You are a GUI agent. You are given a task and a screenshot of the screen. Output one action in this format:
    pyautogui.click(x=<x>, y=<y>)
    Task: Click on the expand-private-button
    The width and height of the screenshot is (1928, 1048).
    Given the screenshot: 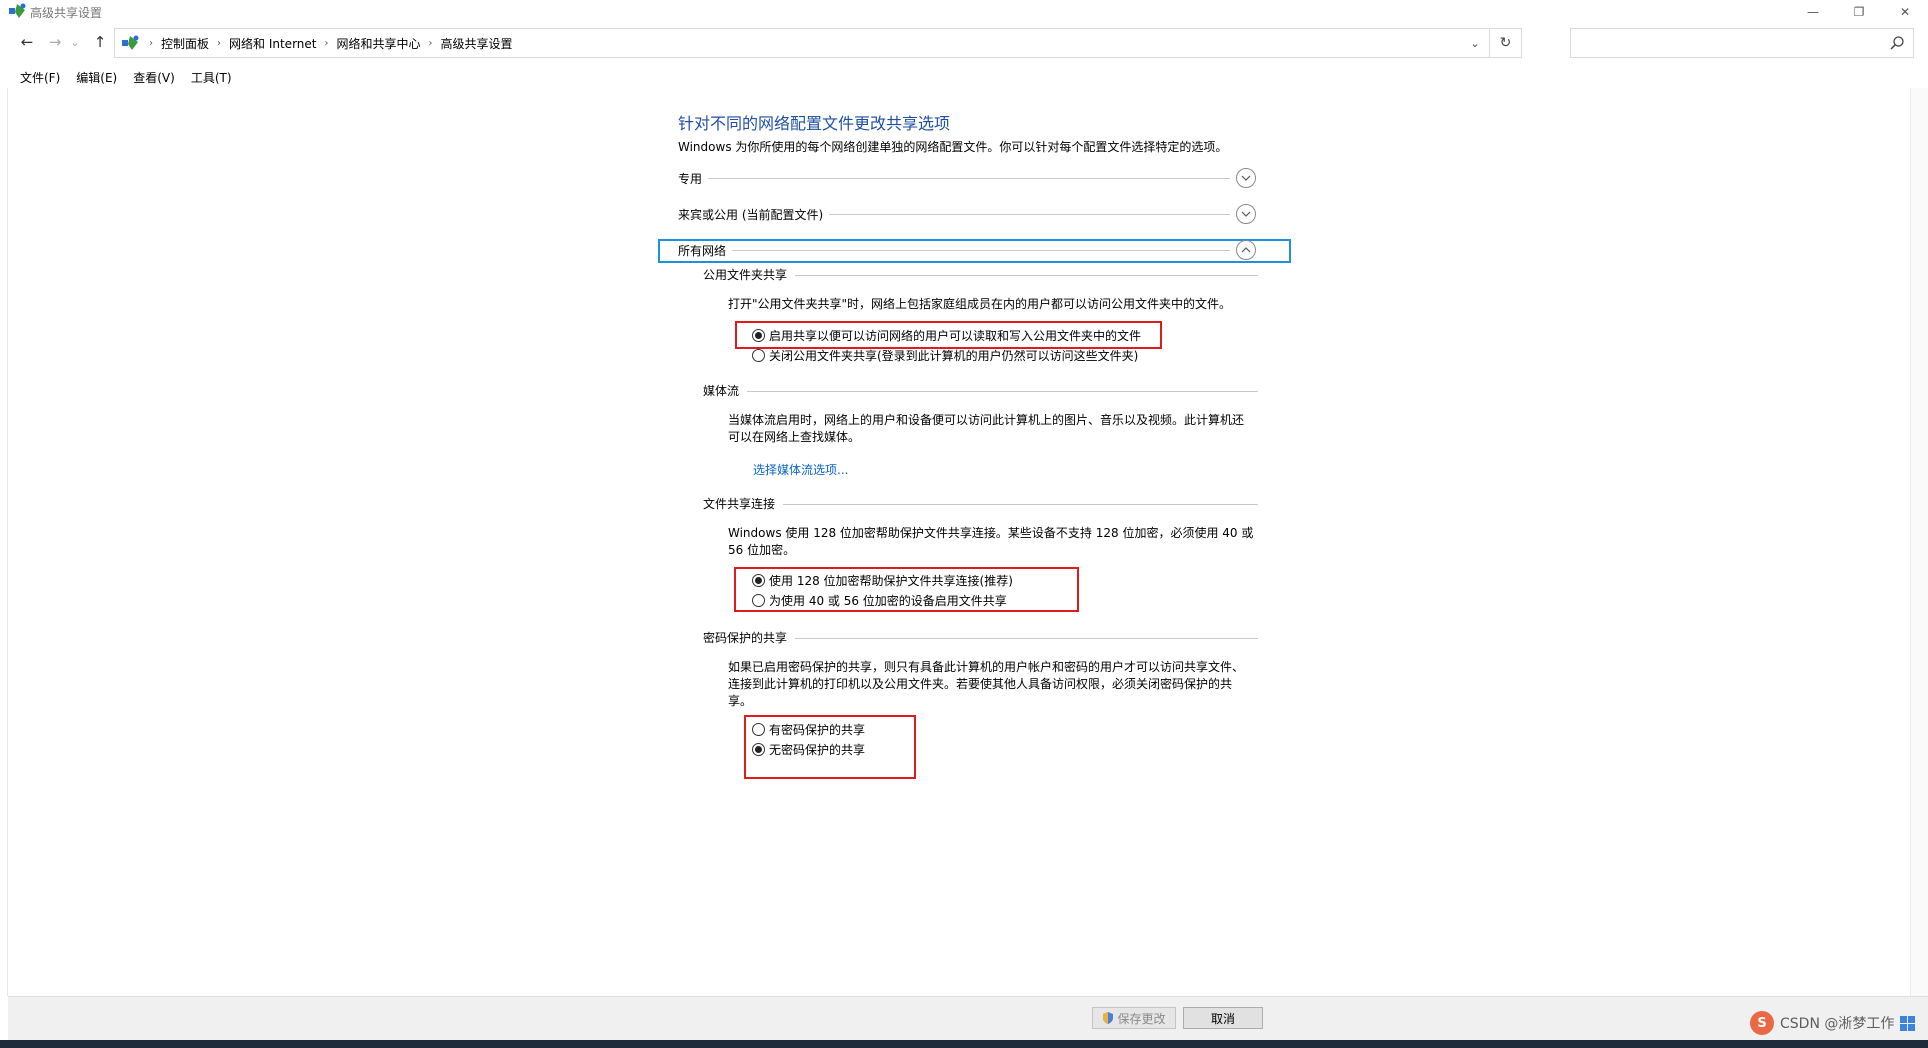 What is the action you would take?
    pyautogui.click(x=1246, y=178)
    